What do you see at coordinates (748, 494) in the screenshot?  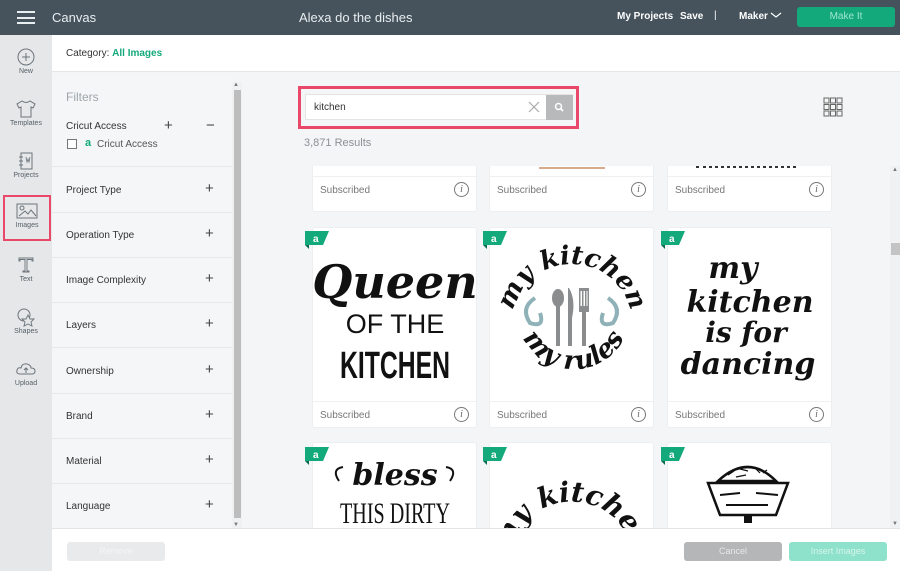 I see `kitchen-scale-art` at bounding box center [748, 494].